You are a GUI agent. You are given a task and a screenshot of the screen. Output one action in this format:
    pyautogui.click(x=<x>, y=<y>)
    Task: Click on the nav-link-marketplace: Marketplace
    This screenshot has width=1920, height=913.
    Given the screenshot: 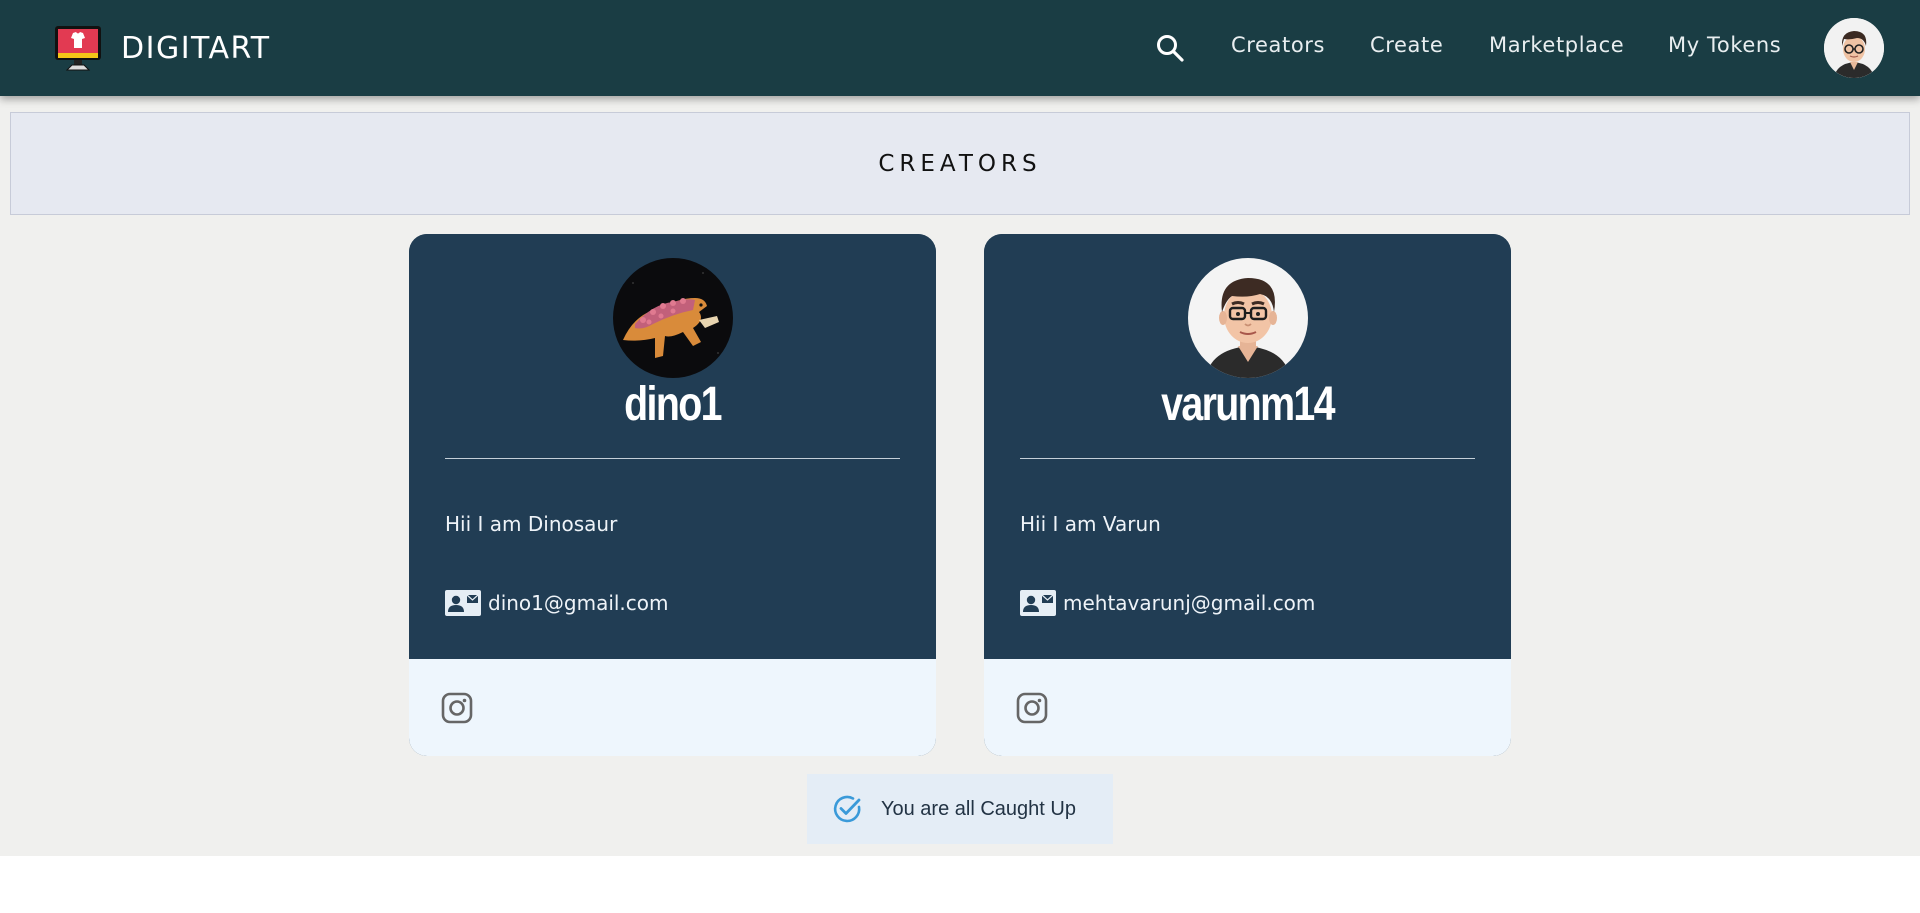 What is the action you would take?
    pyautogui.click(x=1556, y=45)
    